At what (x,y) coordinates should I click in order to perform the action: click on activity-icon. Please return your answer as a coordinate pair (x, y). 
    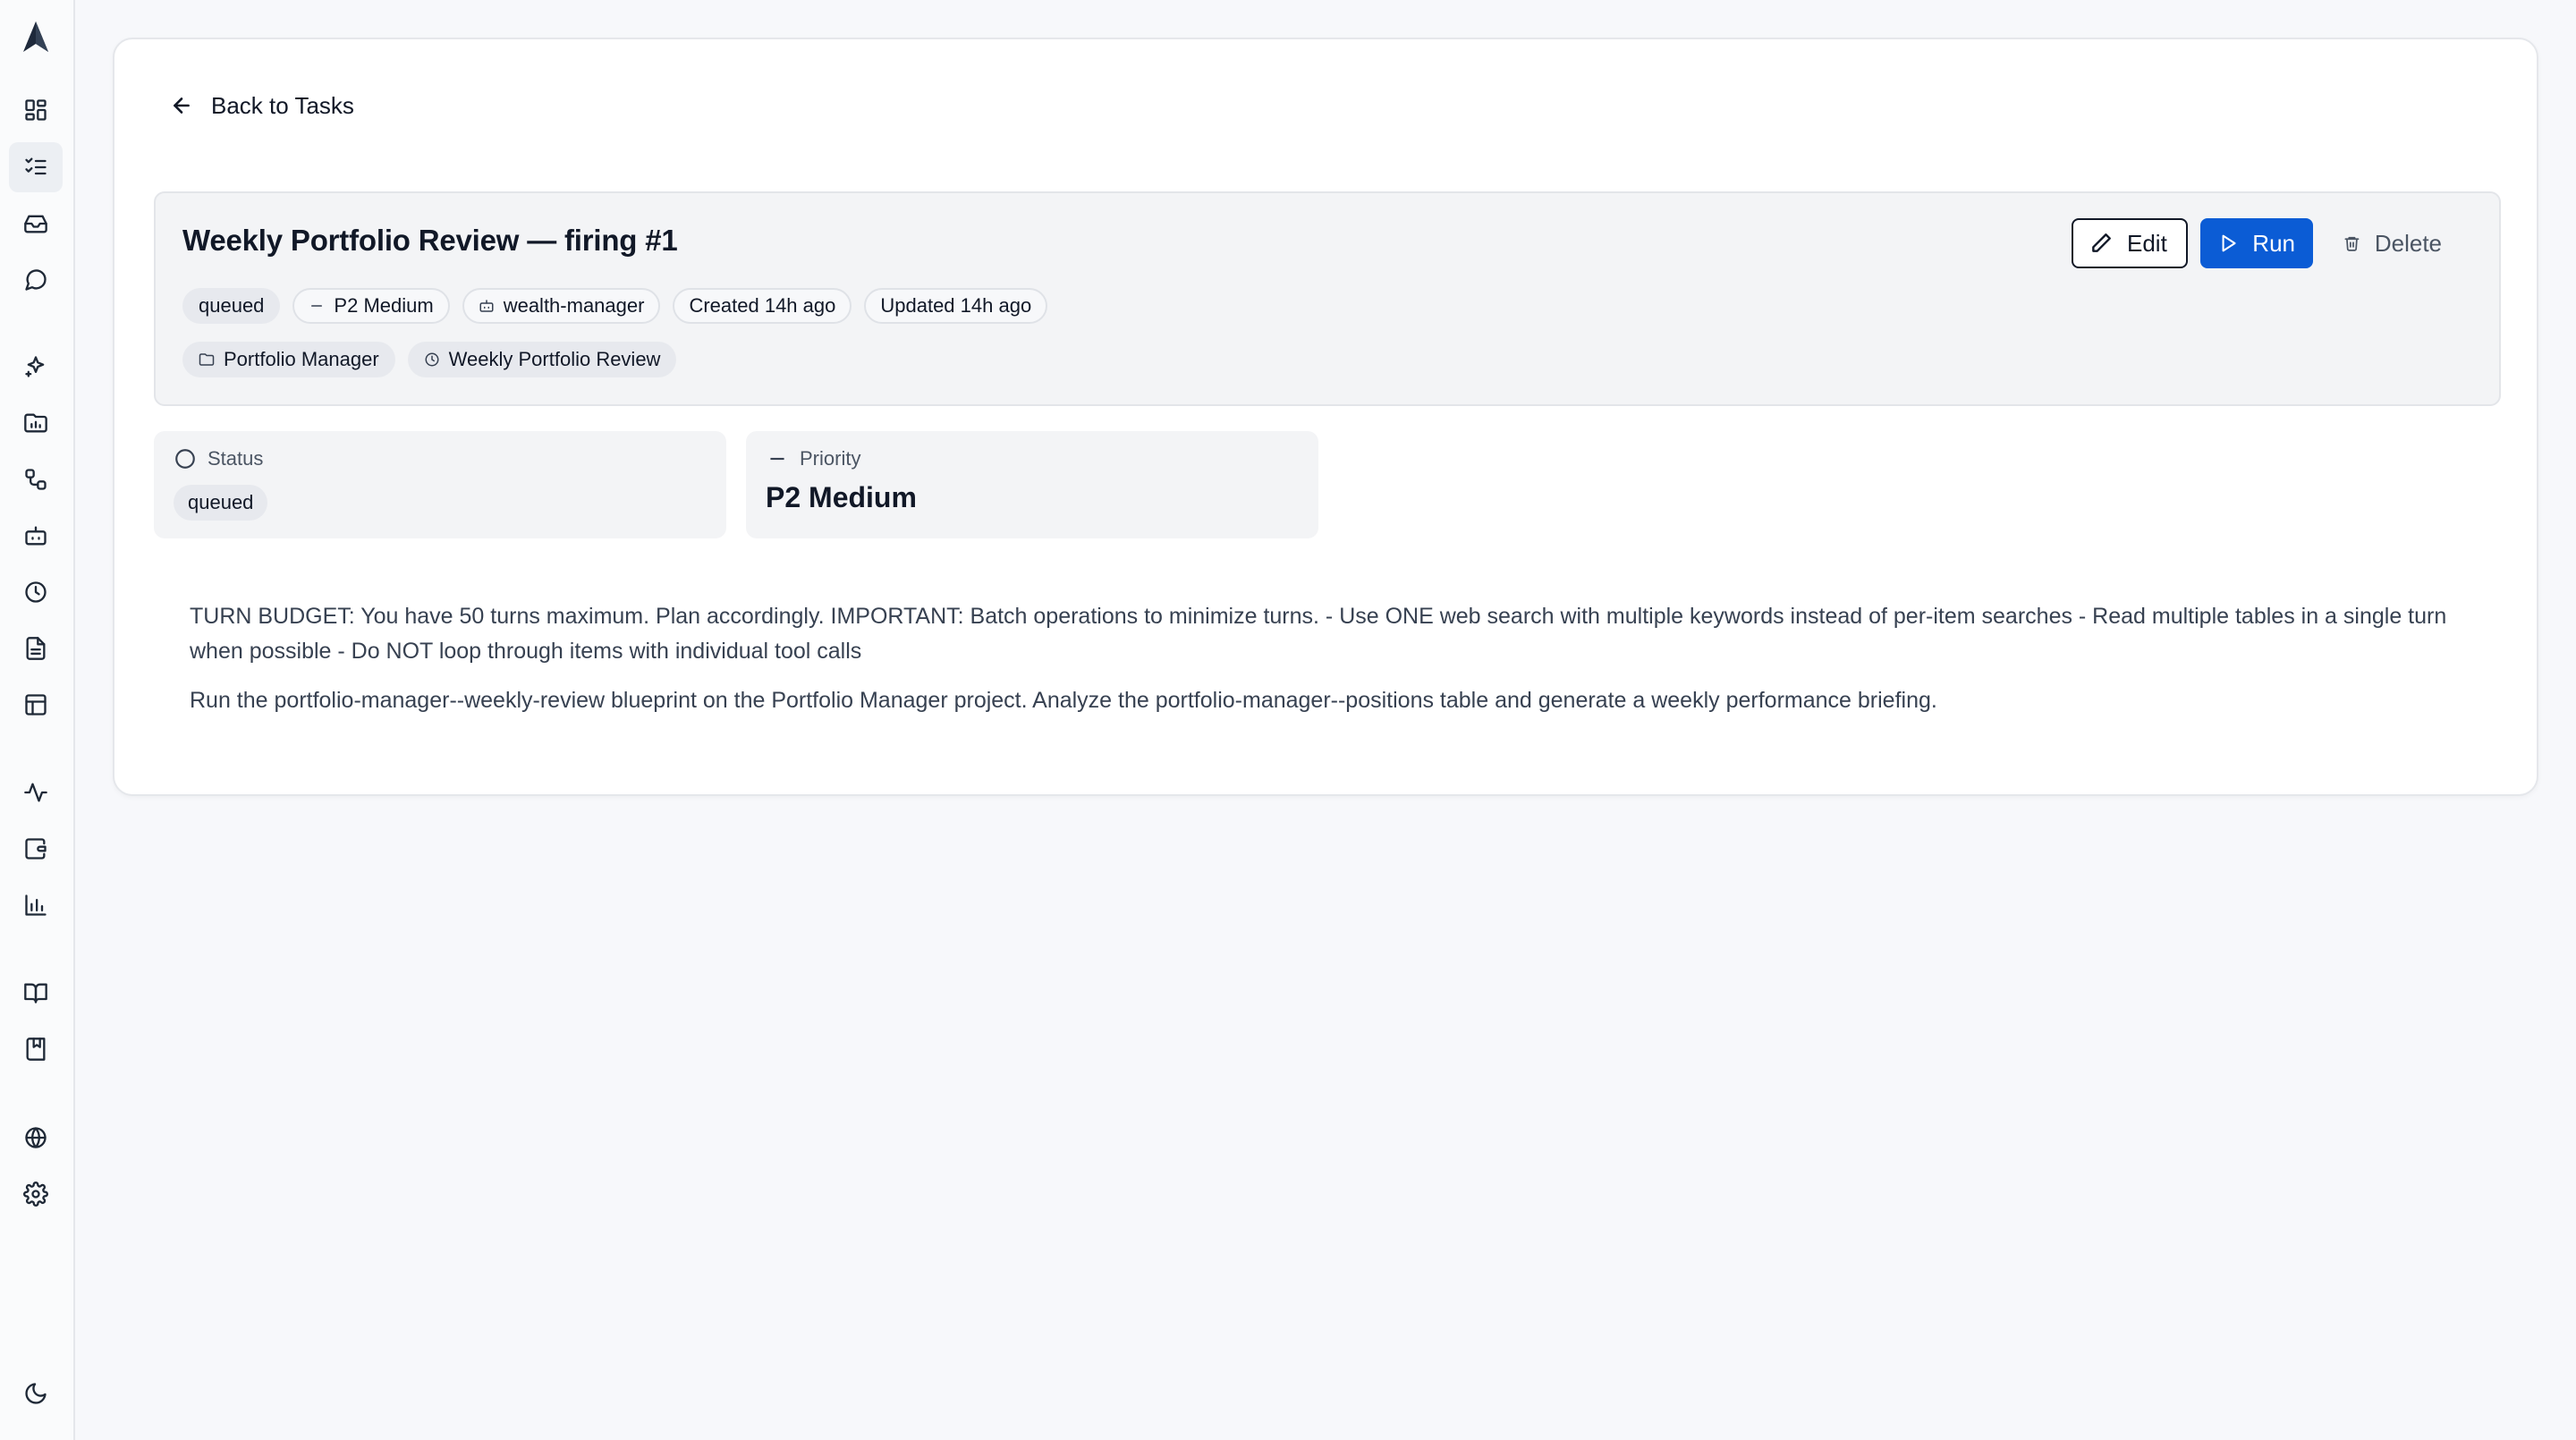
    Looking at the image, I should click on (35, 793).